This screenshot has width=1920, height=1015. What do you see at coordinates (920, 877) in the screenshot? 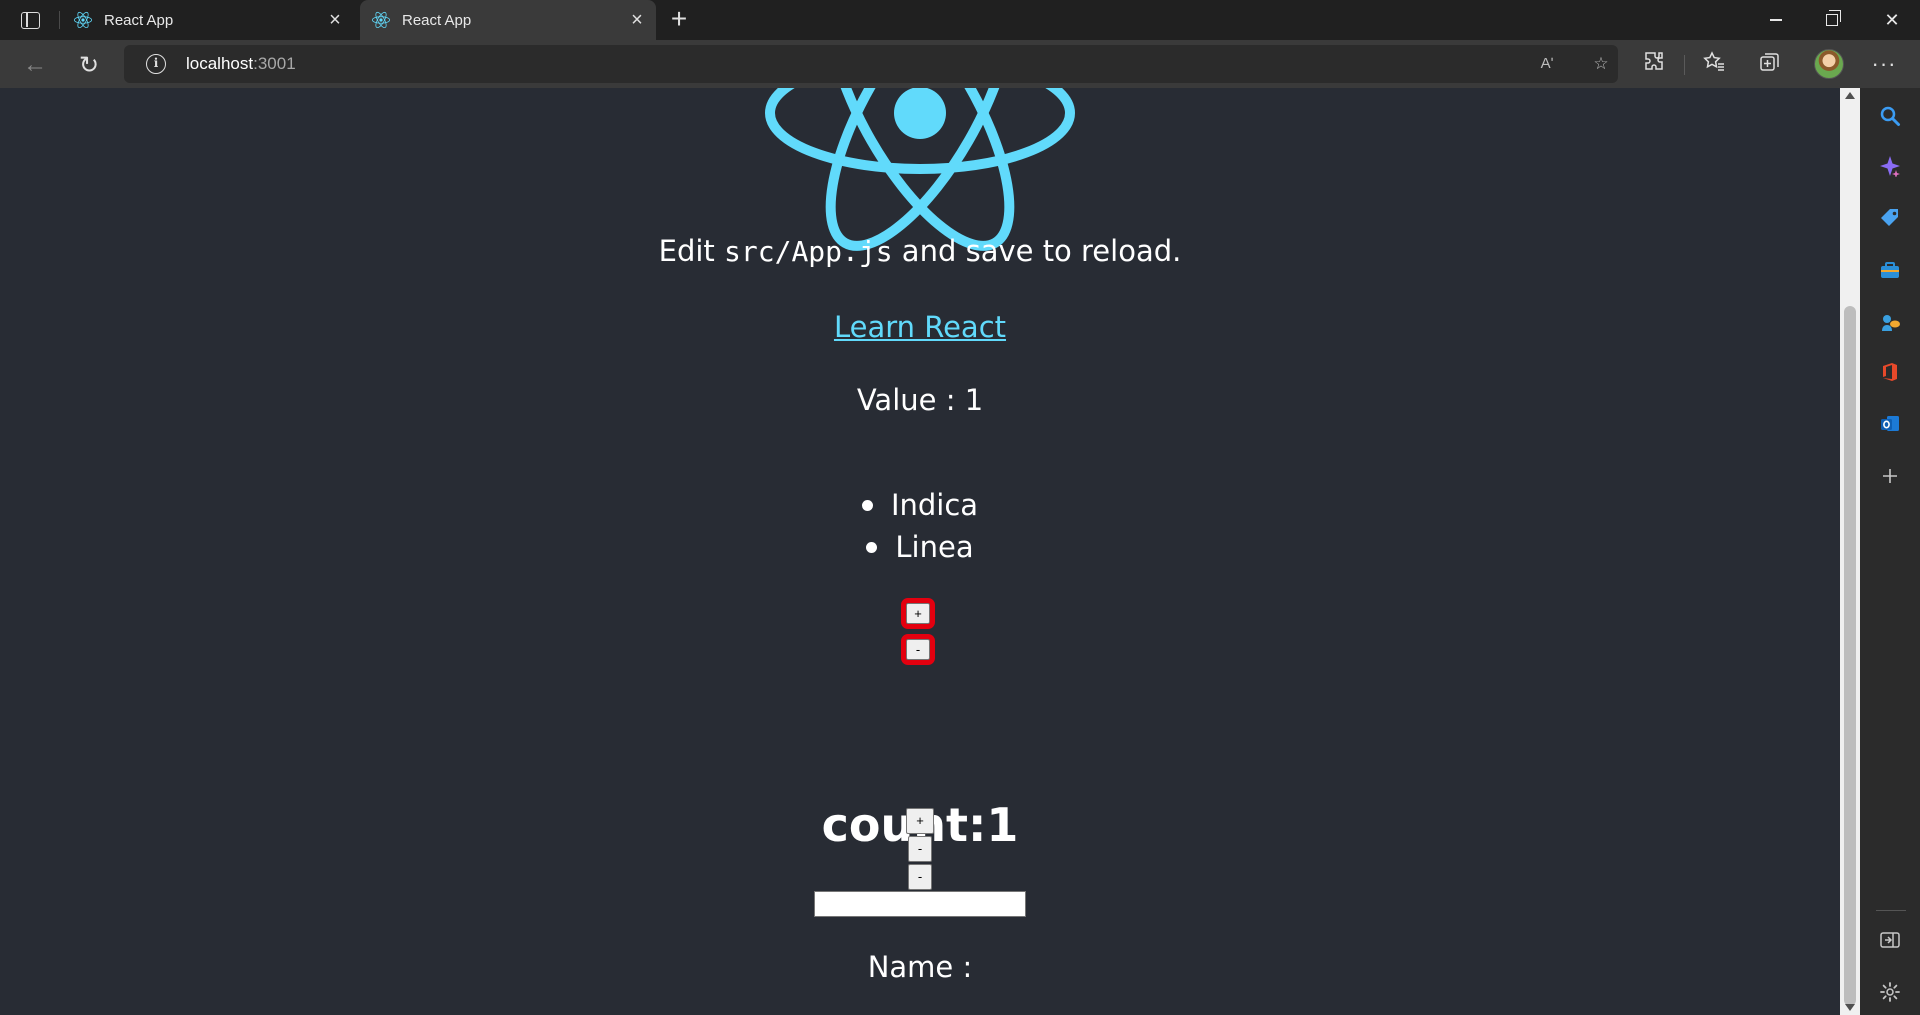
I see `count-reset-button: -` at bounding box center [920, 877].